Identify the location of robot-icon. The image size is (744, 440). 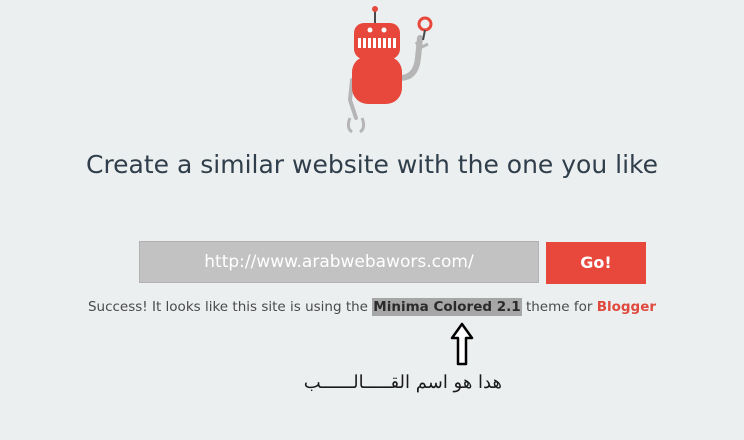
(389, 70).